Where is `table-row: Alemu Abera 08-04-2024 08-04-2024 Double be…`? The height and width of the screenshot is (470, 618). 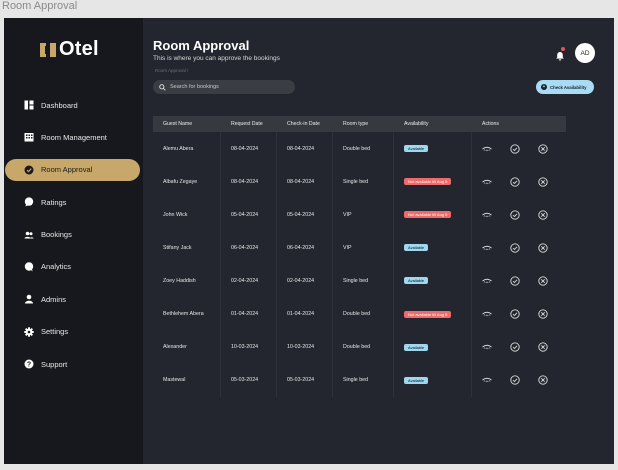 table-row: Alemu Abera 08-04-2024 08-04-2024 Double be… is located at coordinates (359, 149).